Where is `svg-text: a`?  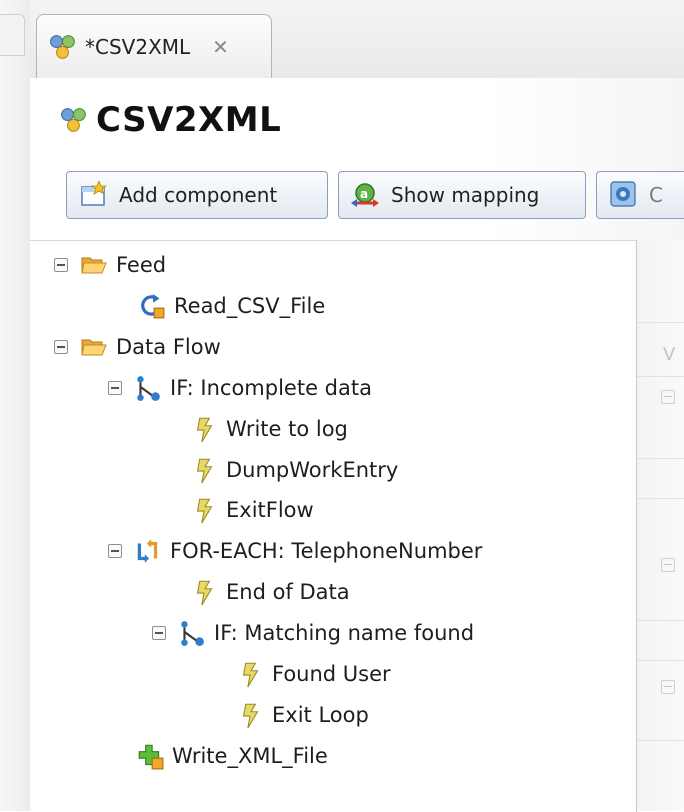
svg-text: a is located at coordinates (364, 194).